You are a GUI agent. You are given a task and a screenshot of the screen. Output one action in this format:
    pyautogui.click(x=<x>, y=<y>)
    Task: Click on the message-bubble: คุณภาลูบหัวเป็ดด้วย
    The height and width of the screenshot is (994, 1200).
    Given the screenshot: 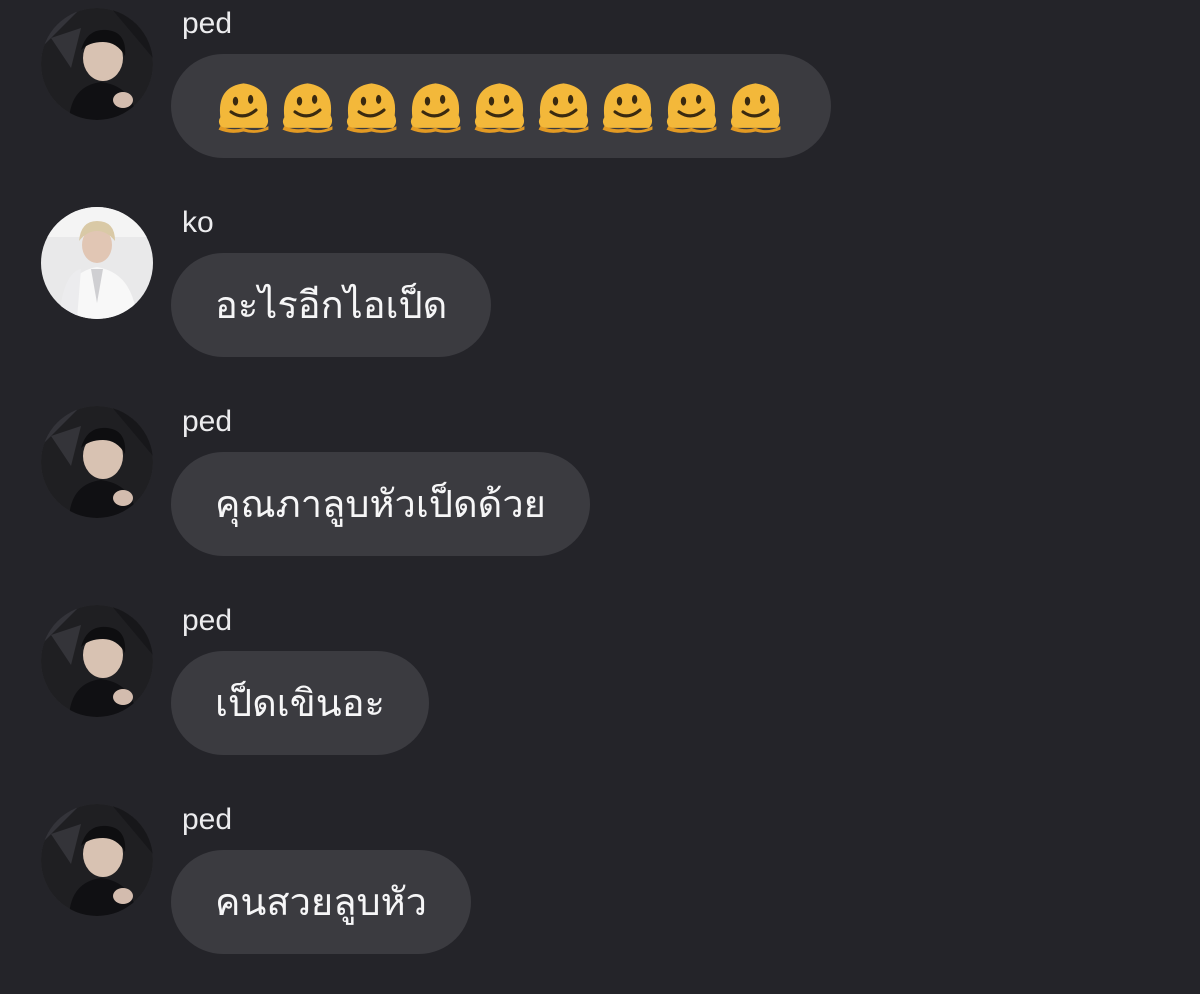 What is the action you would take?
    pyautogui.click(x=380, y=504)
    